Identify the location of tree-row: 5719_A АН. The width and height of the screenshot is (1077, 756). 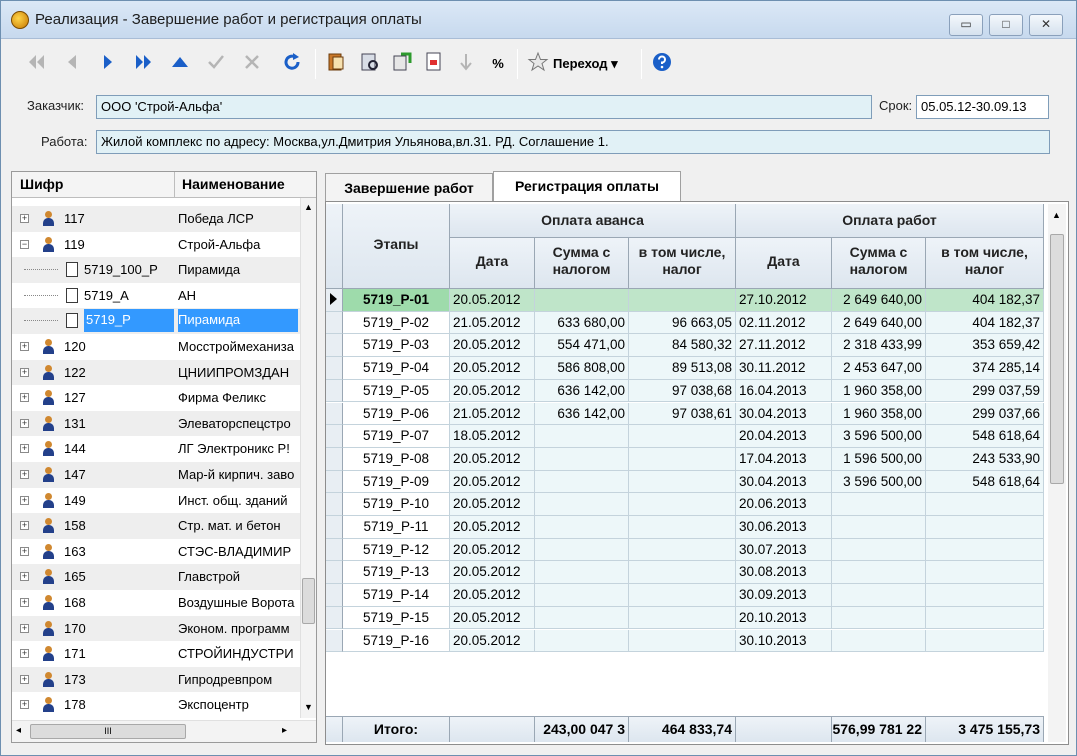
(156, 296).